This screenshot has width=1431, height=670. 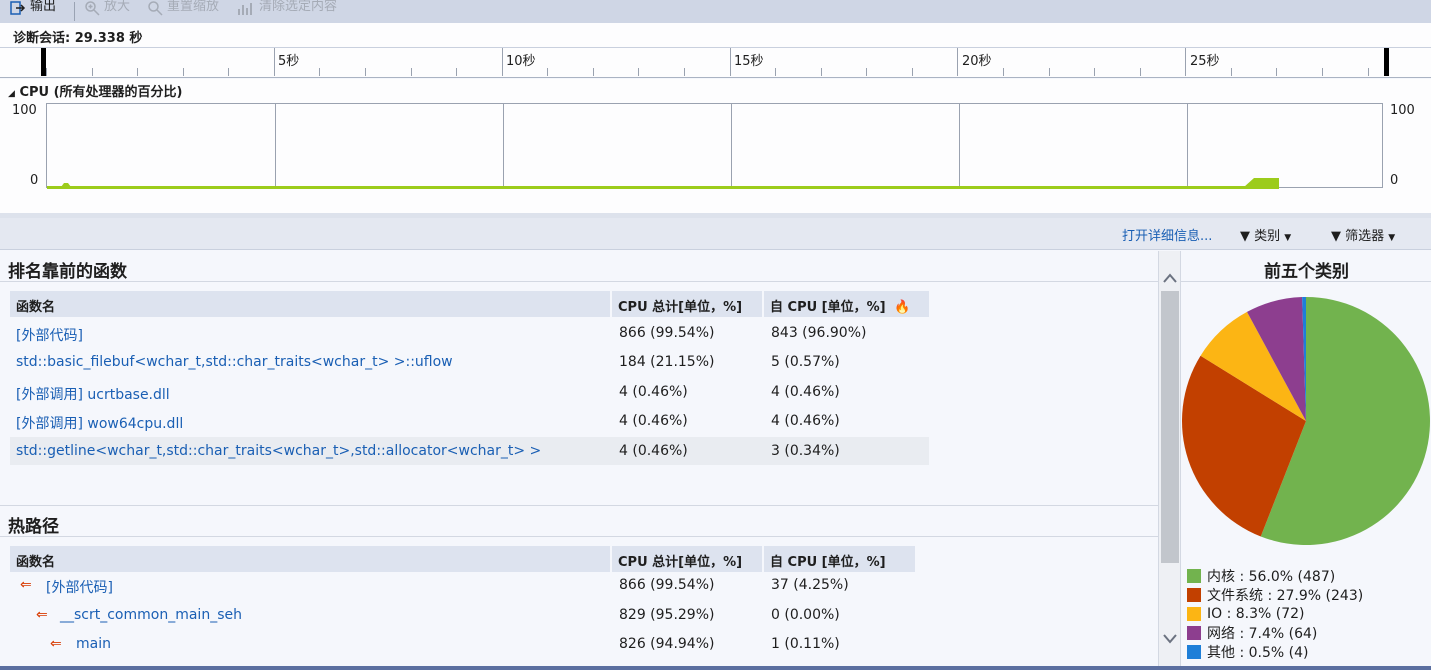 I want to click on legend-label: 文件系统 : 27.9% (243), so click(x=1285, y=595).